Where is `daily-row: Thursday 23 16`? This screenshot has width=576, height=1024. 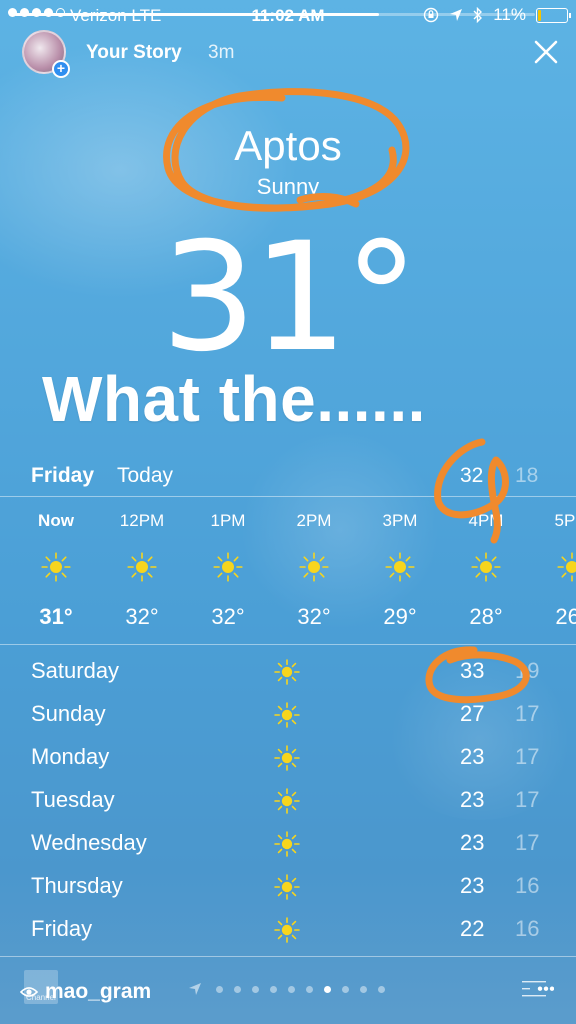 daily-row: Thursday 23 16 is located at coordinates (288, 888).